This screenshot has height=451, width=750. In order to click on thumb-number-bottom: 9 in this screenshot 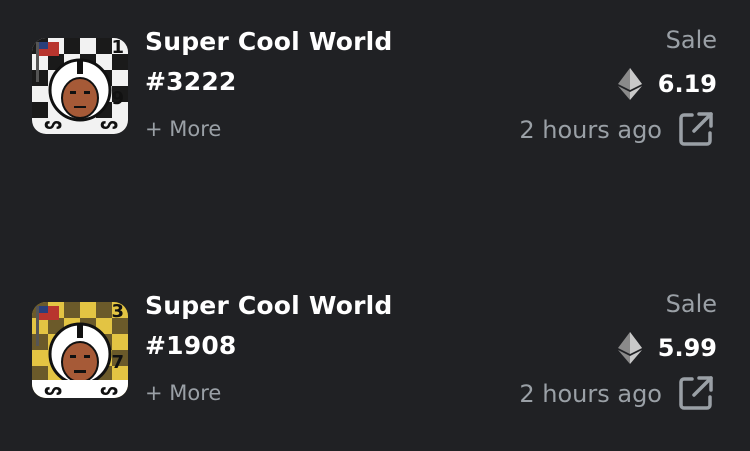, I will do `click(117, 98)`.